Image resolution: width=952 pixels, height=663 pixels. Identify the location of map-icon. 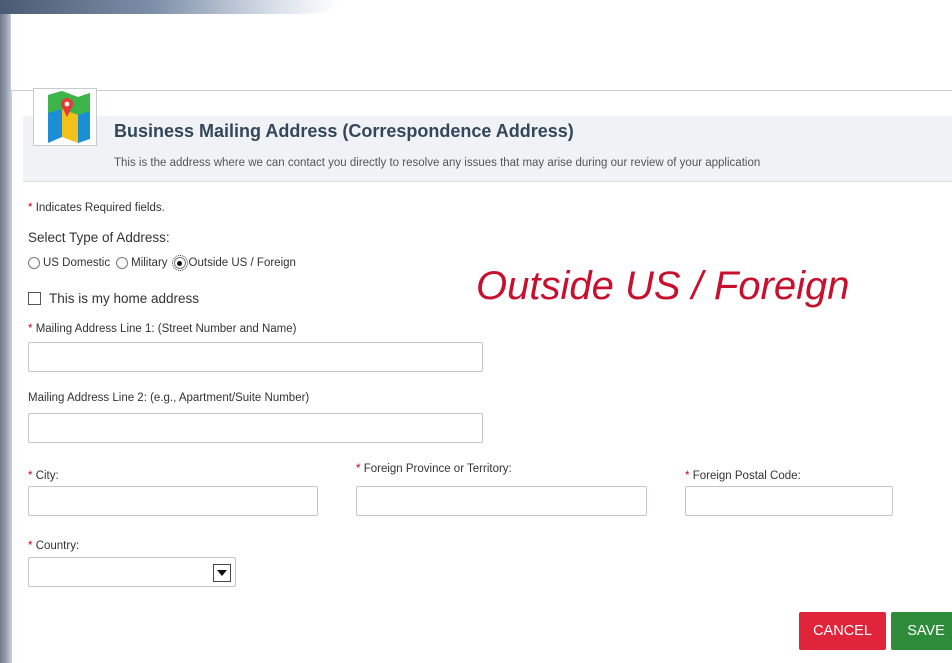
(65, 117).